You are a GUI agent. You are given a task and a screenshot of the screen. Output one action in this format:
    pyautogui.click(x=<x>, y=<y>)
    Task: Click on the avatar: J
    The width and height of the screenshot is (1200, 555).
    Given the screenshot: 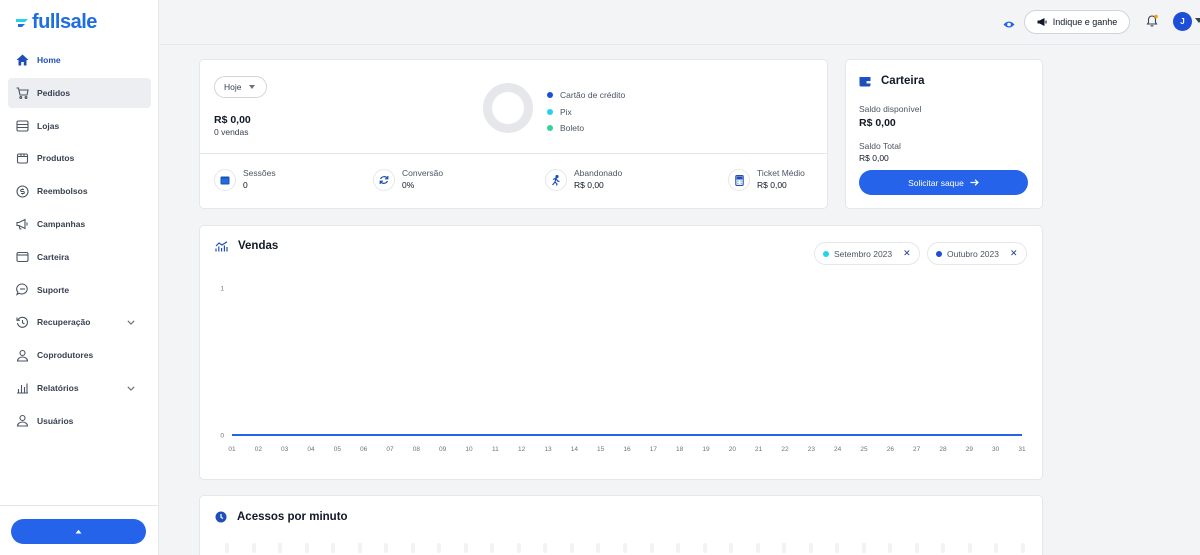 What is the action you would take?
    pyautogui.click(x=1182, y=21)
    